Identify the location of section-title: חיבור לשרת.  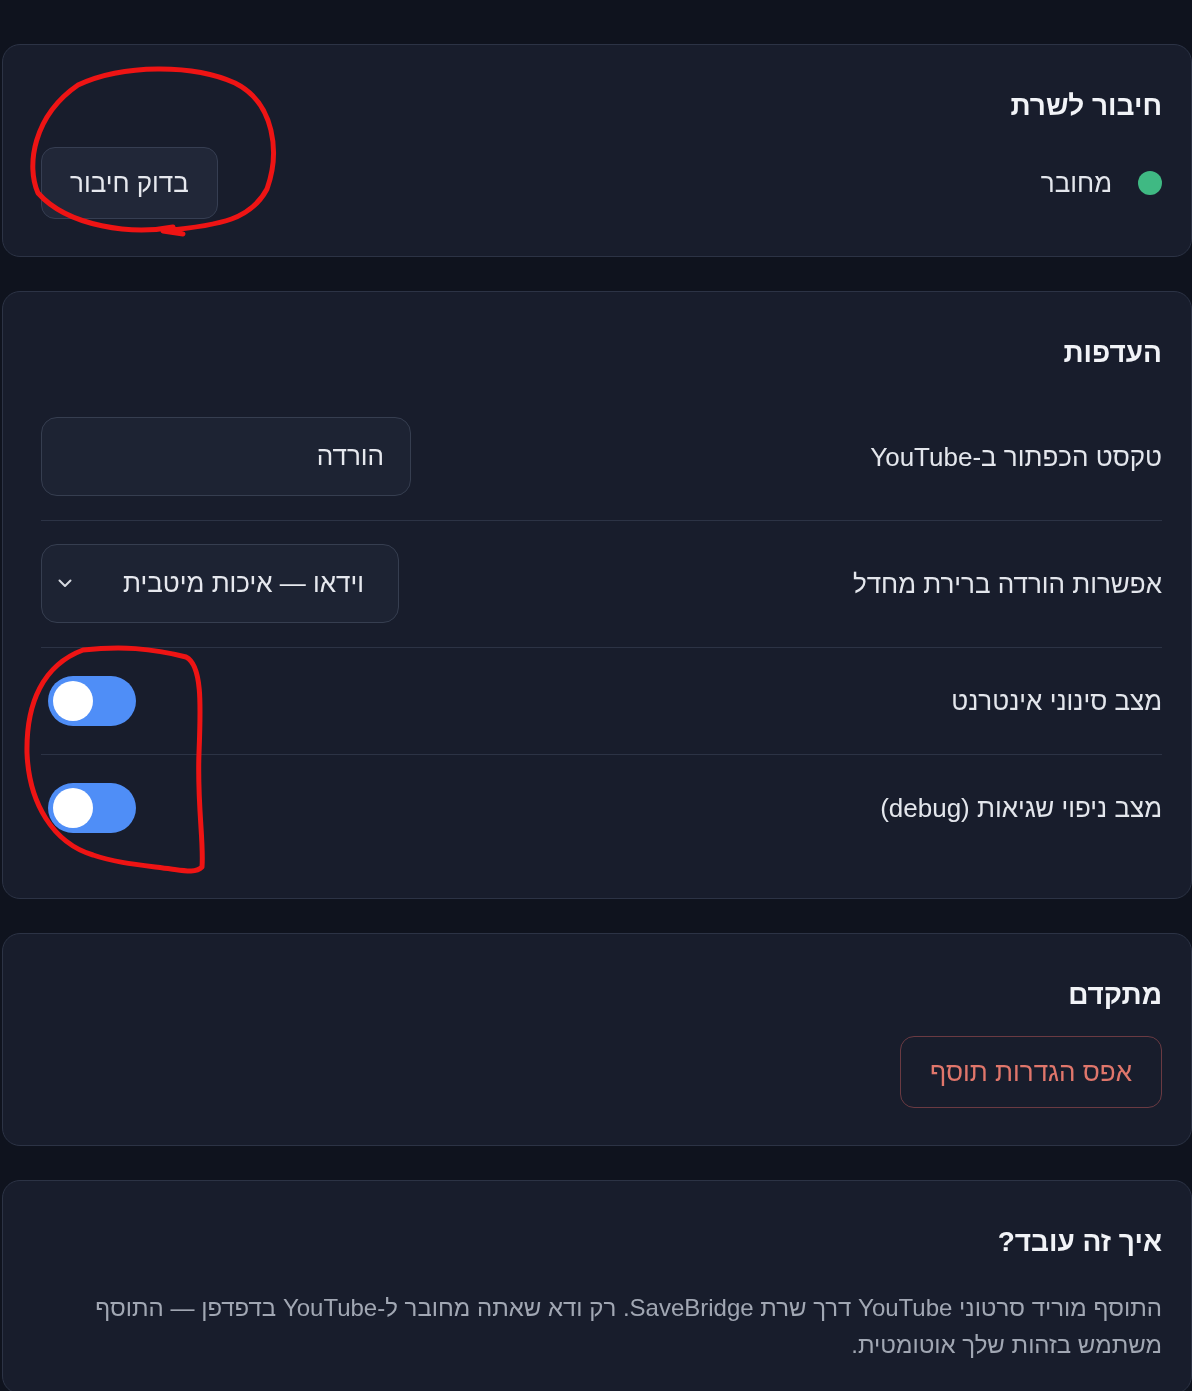
(1086, 106).